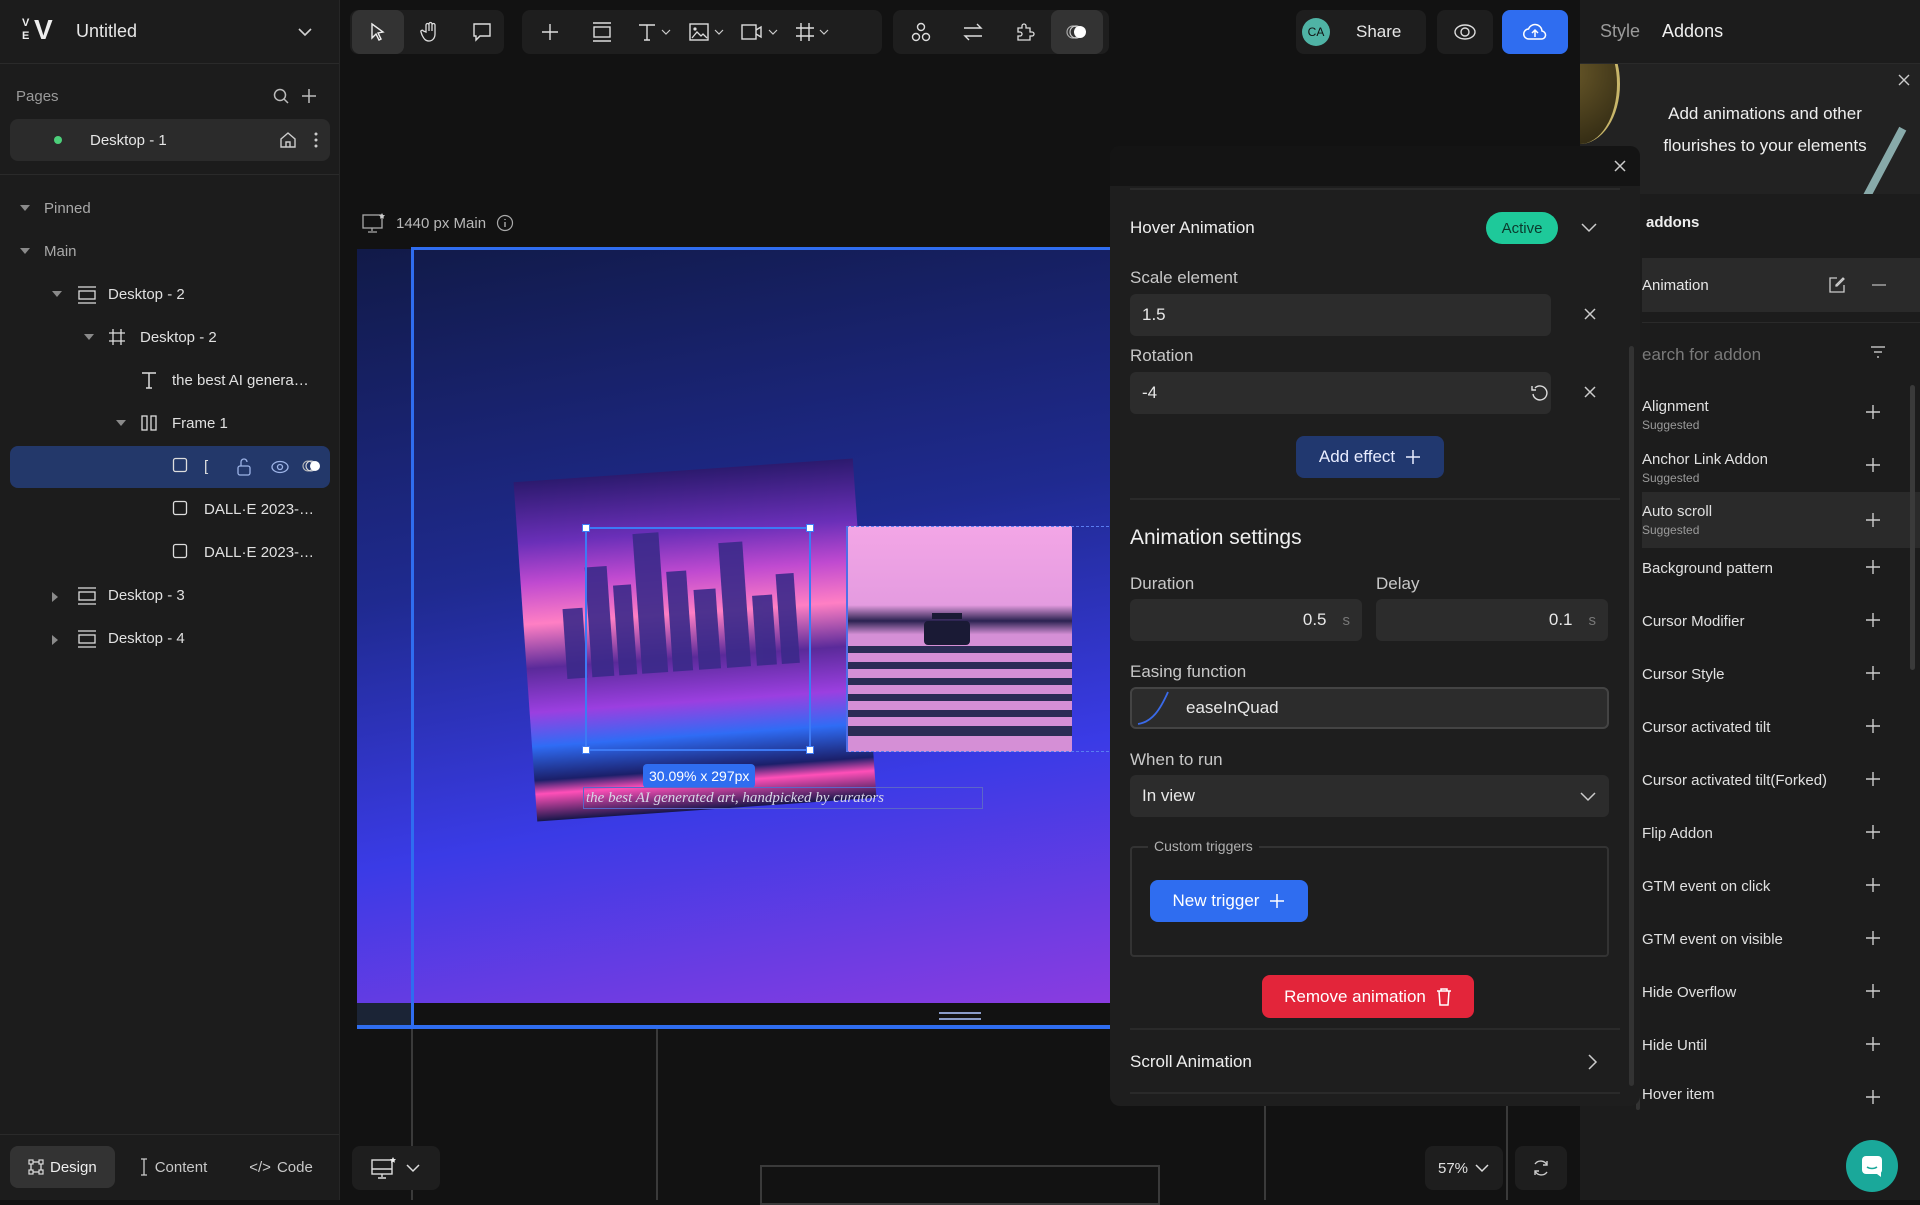 The image size is (1920, 1205). I want to click on interactions-tool, so click(973, 32).